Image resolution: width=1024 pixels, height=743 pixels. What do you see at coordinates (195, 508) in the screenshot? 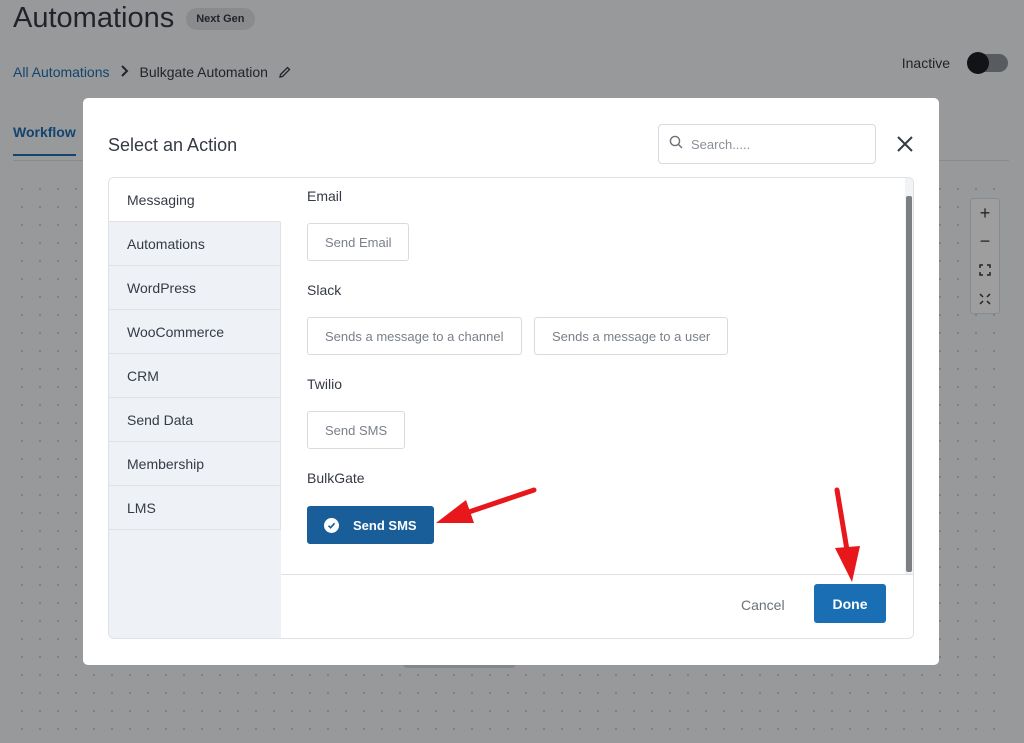
I see `category-lms: LMS` at bounding box center [195, 508].